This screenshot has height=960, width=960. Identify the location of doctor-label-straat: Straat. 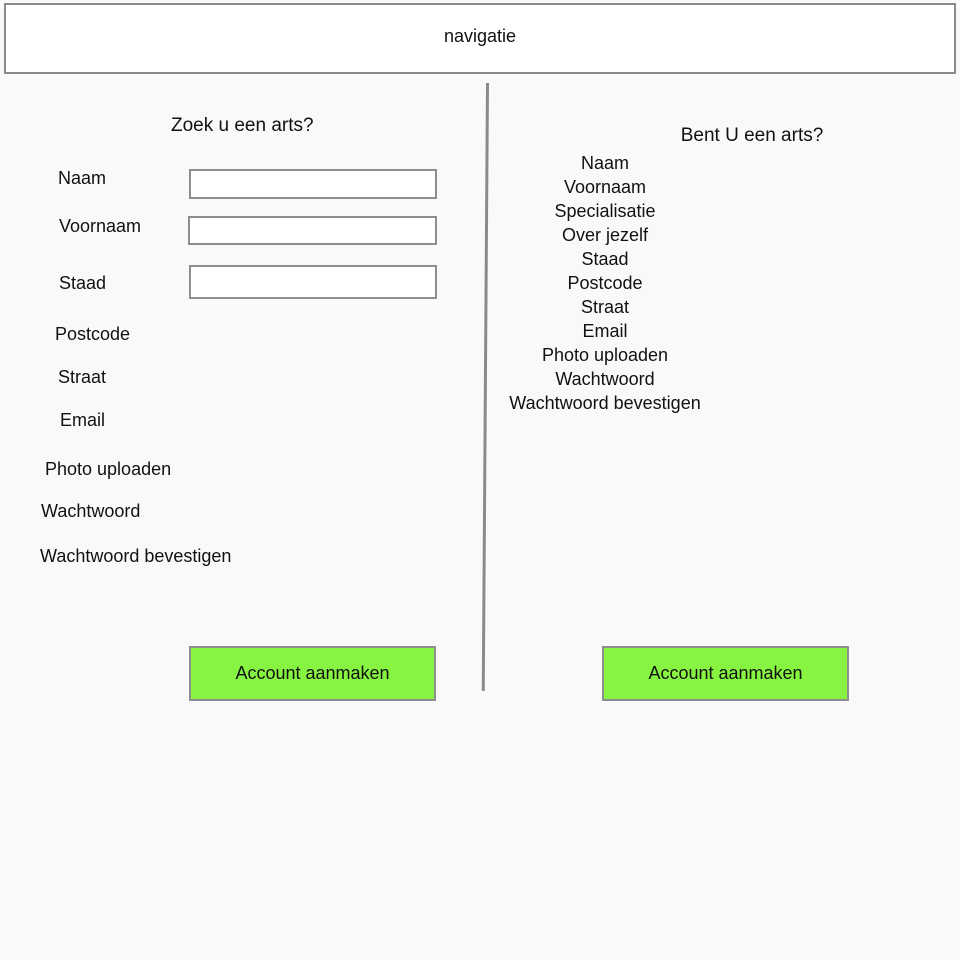
(605, 307).